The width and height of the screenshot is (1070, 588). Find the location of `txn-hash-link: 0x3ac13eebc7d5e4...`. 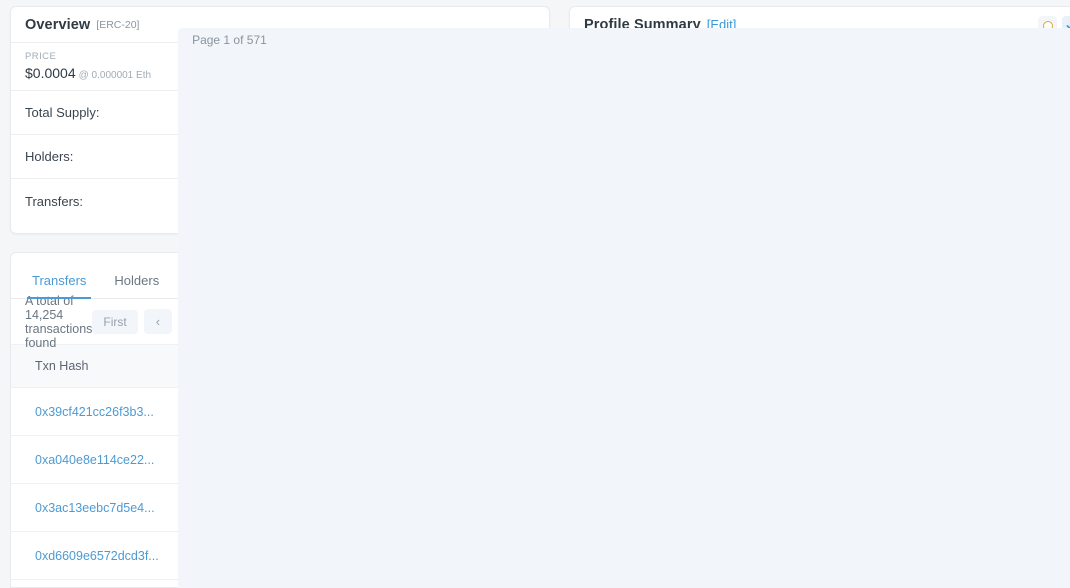

txn-hash-link: 0x3ac13eebc7d5e4... is located at coordinates (95, 508).